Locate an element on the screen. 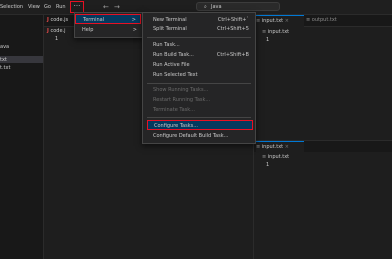 The width and height of the screenshot is (392, 259). tab-input-txt-bottom: ≡ input.txt × is located at coordinates (280, 147).